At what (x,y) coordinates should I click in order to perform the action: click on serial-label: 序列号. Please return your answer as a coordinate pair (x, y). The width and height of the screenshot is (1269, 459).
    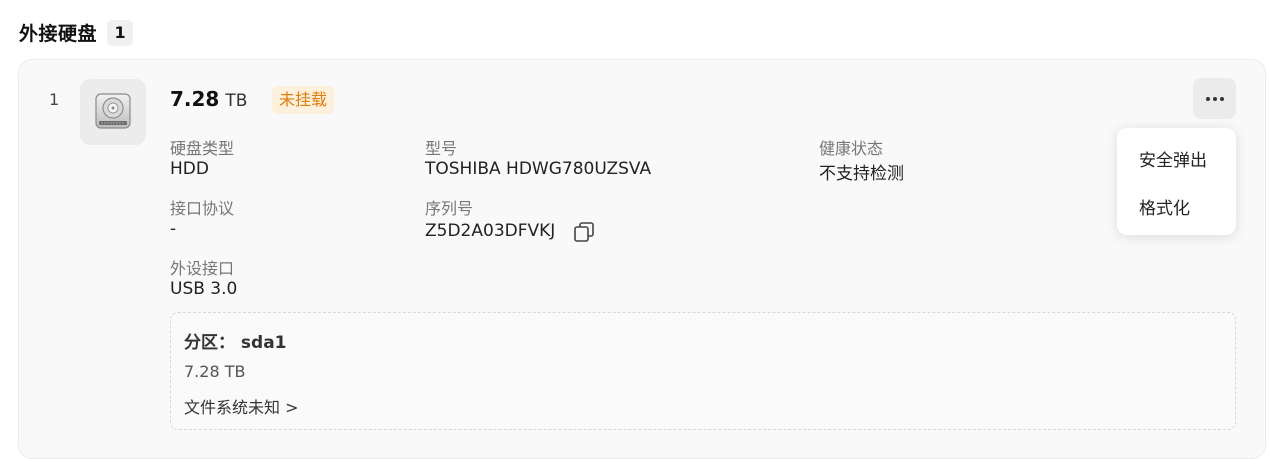
    Looking at the image, I should click on (449, 208).